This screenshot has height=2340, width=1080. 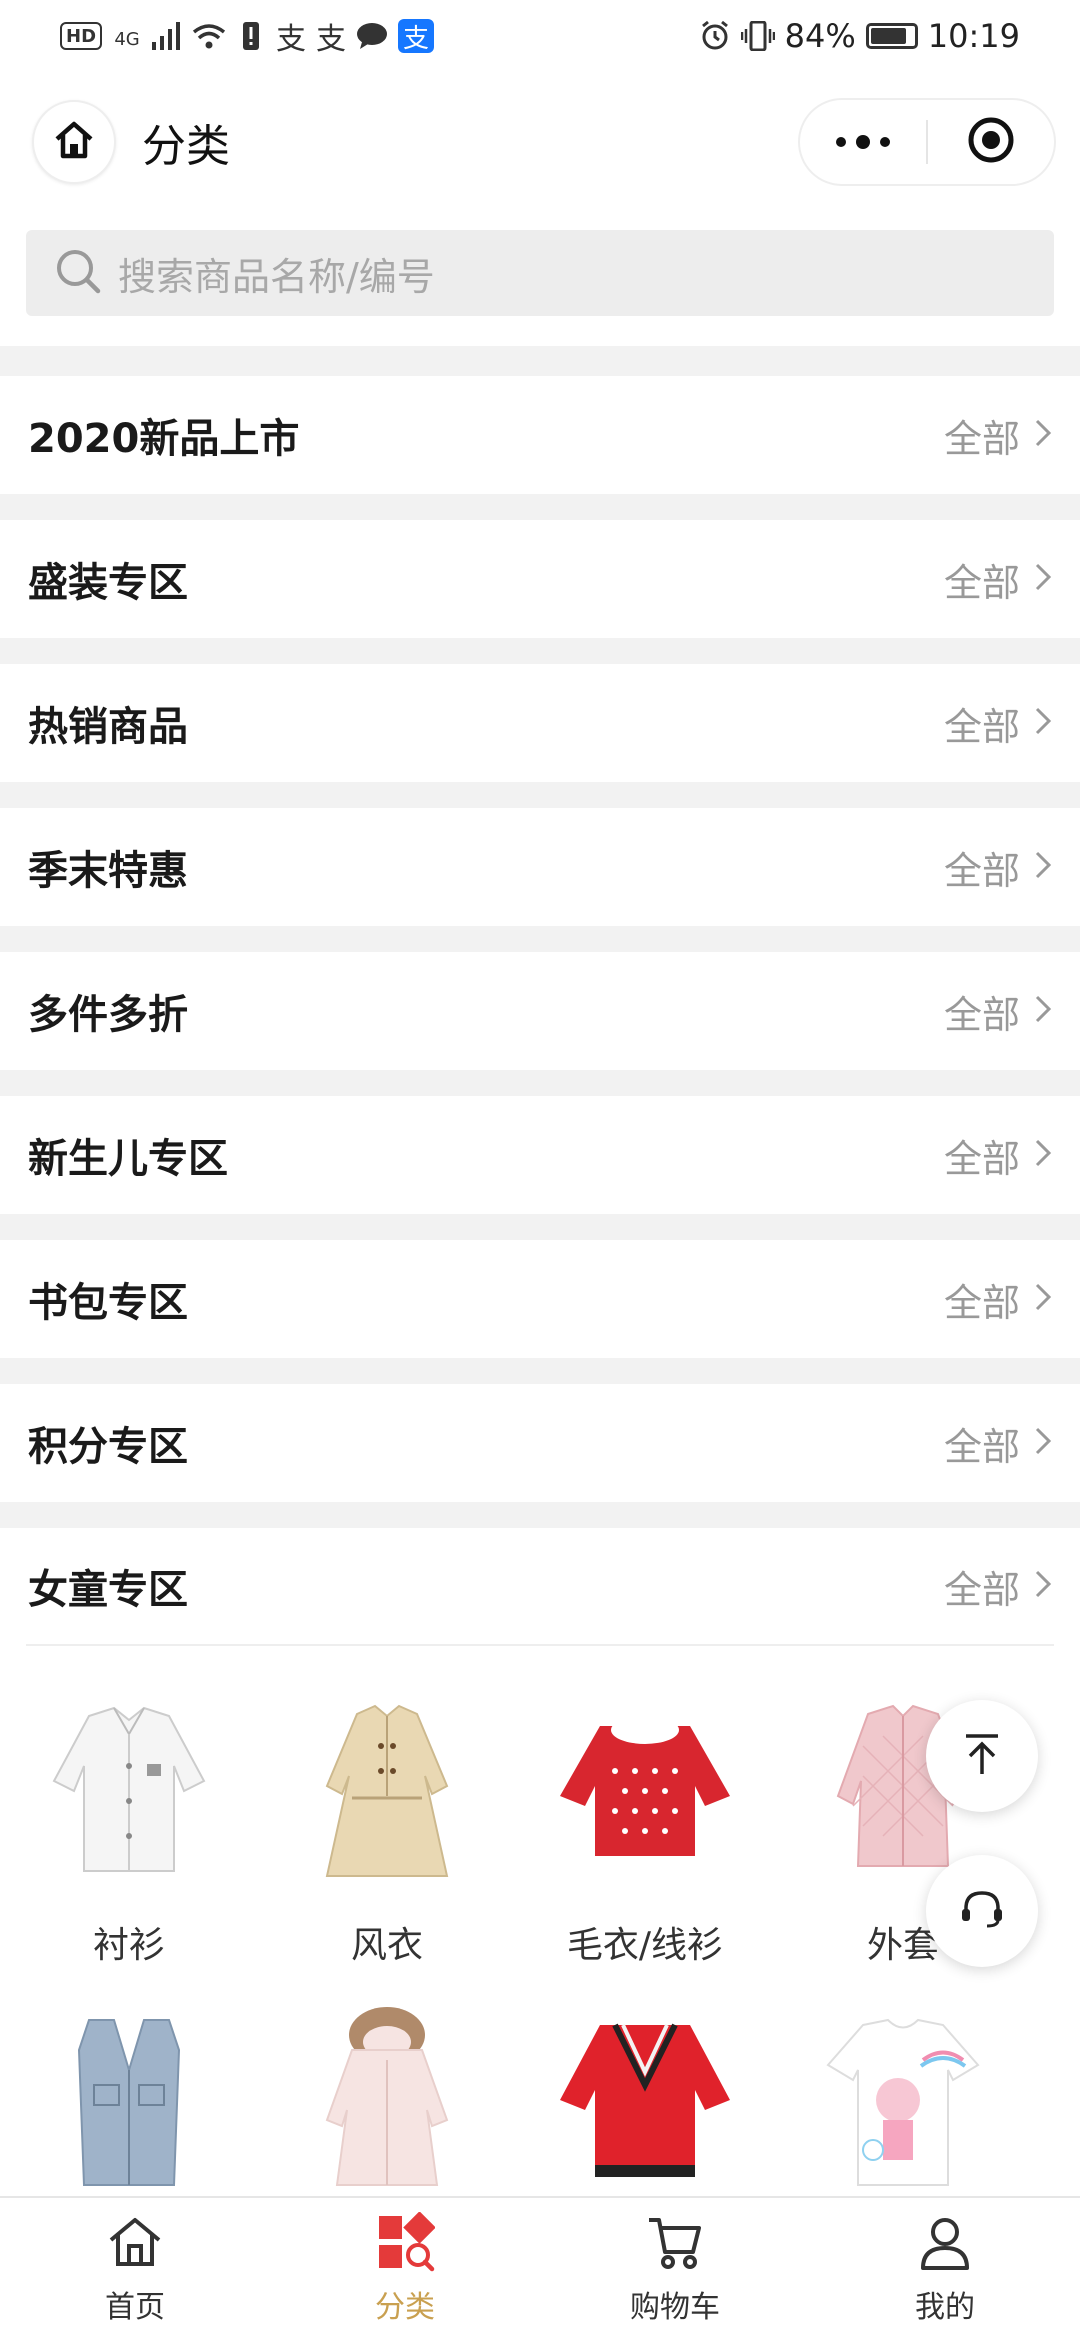 I want to click on fur-hood-coat-icon, so click(x=387, y=2090).